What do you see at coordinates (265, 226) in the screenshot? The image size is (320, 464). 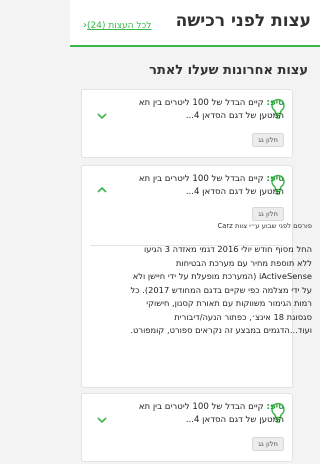 I see `tip-author: פורסם לפני שבוע ע״י צוות Carz` at bounding box center [265, 226].